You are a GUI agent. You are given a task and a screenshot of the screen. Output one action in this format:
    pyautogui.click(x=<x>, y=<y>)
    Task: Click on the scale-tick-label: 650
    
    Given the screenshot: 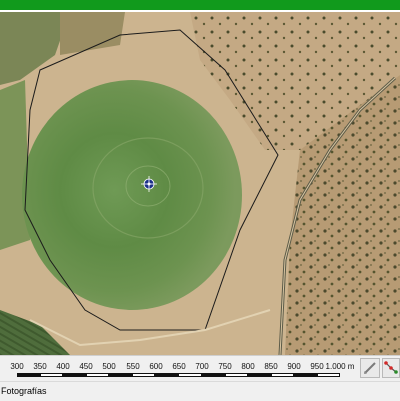 What is the action you would take?
    pyautogui.click(x=179, y=366)
    